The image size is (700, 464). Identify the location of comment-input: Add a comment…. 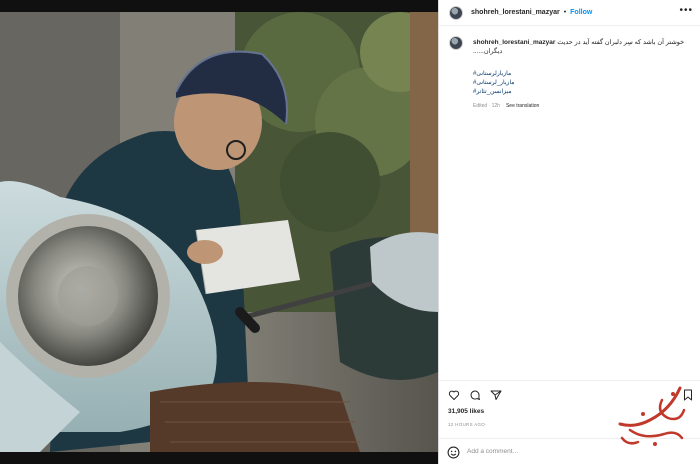
(493, 451).